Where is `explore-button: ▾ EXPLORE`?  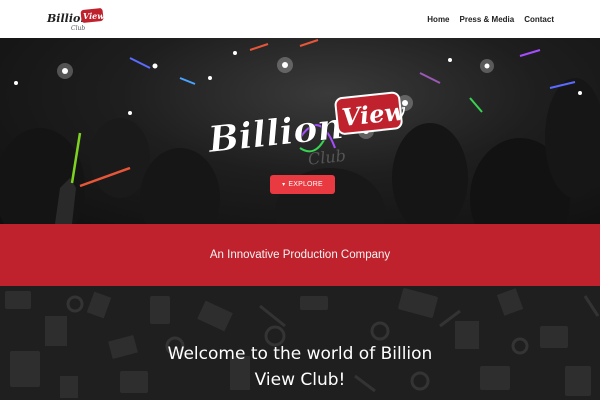
explore-button: ▾ EXPLORE is located at coordinates (302, 184).